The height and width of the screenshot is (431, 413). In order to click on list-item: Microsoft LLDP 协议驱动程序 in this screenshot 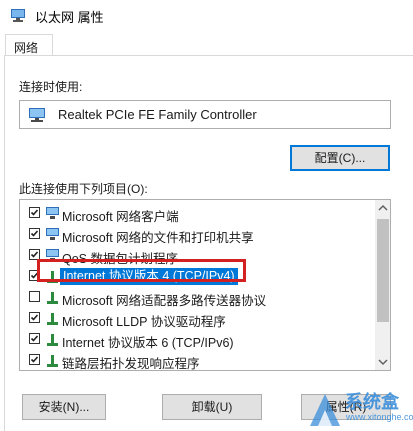, I will do `click(197, 318)`.